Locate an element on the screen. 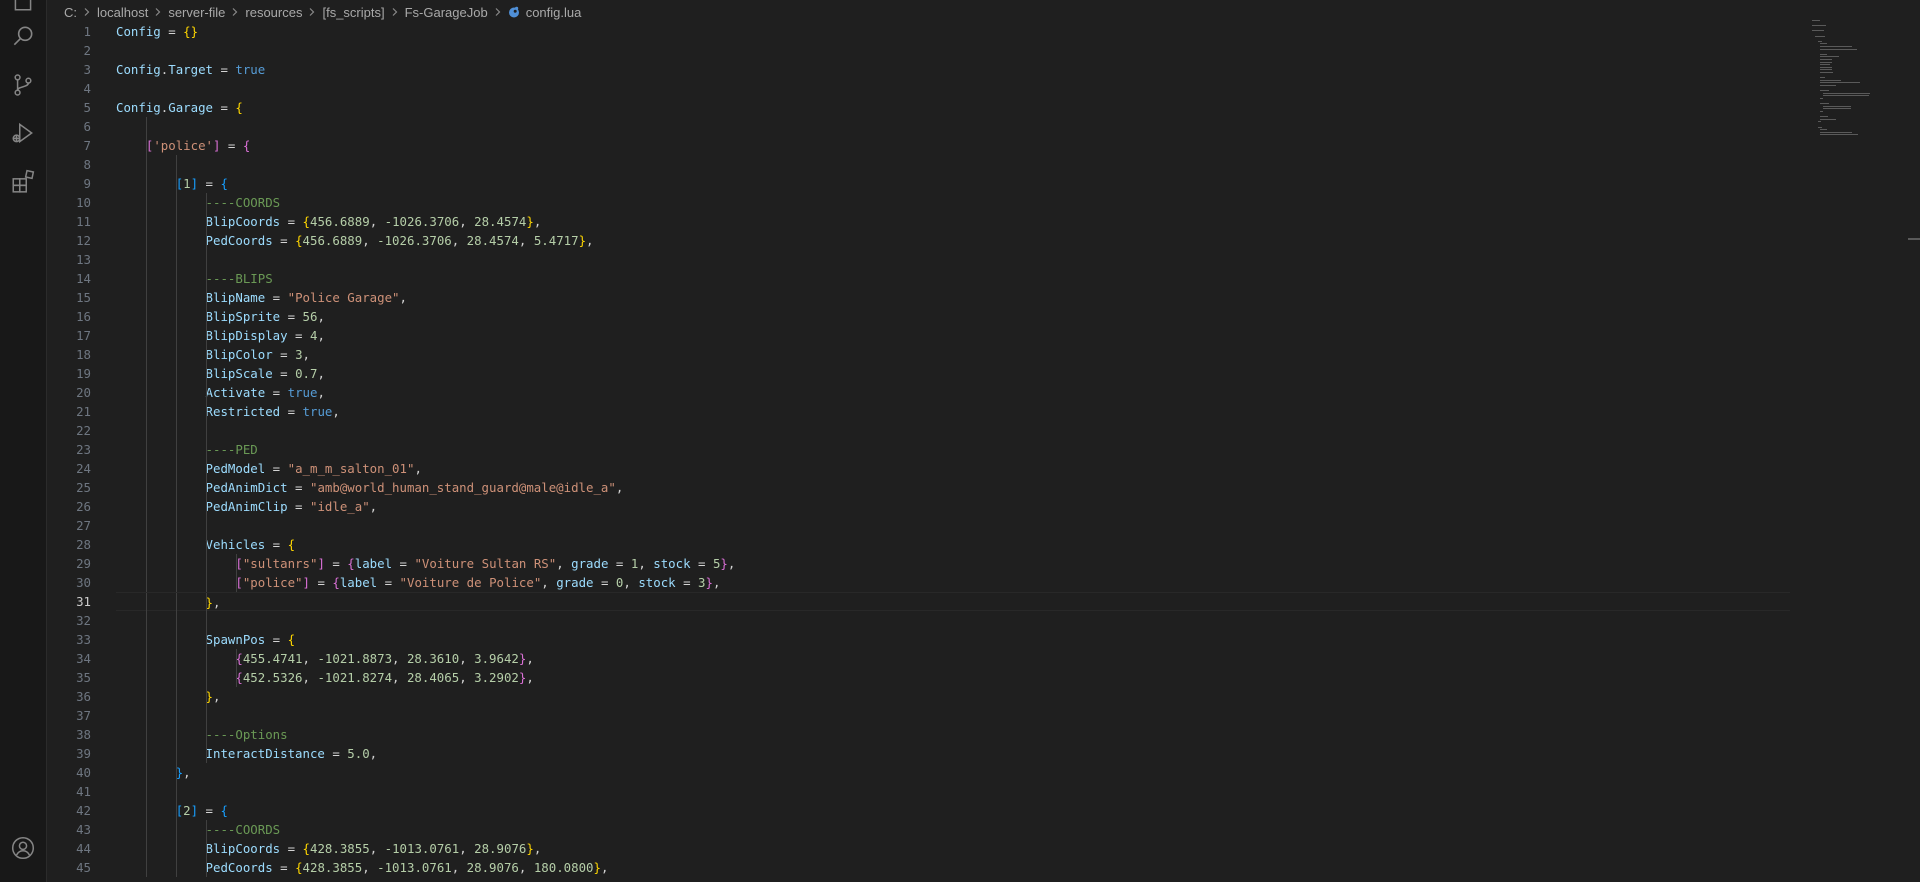  code-line: {455.4741, -1021.8873, 28.3610, 3.9642}, is located at coordinates (953, 658).